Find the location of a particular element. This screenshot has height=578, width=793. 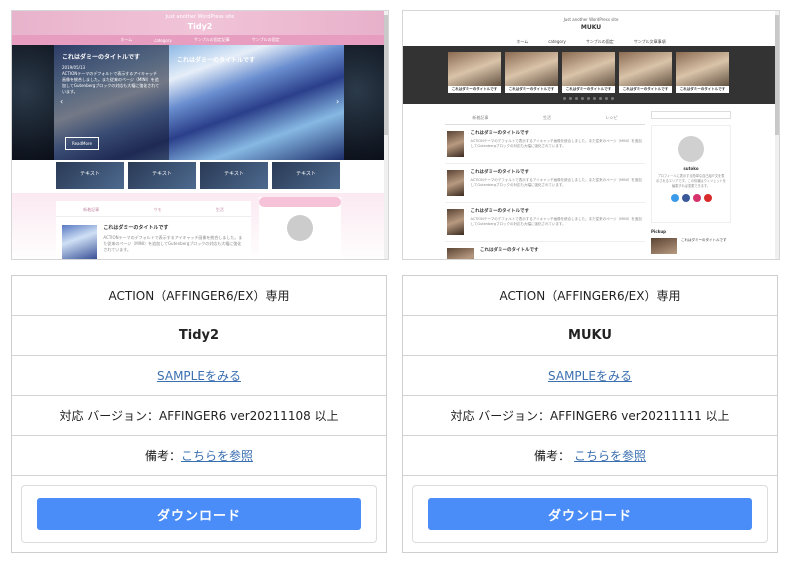

sample-row: SAMPLEをみる is located at coordinates (199, 376).